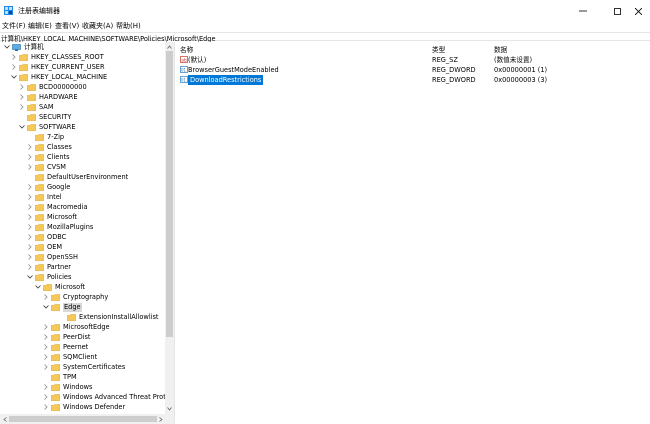 This screenshot has width=650, height=424. I want to click on menu-edit: 编辑(E), so click(40, 26).